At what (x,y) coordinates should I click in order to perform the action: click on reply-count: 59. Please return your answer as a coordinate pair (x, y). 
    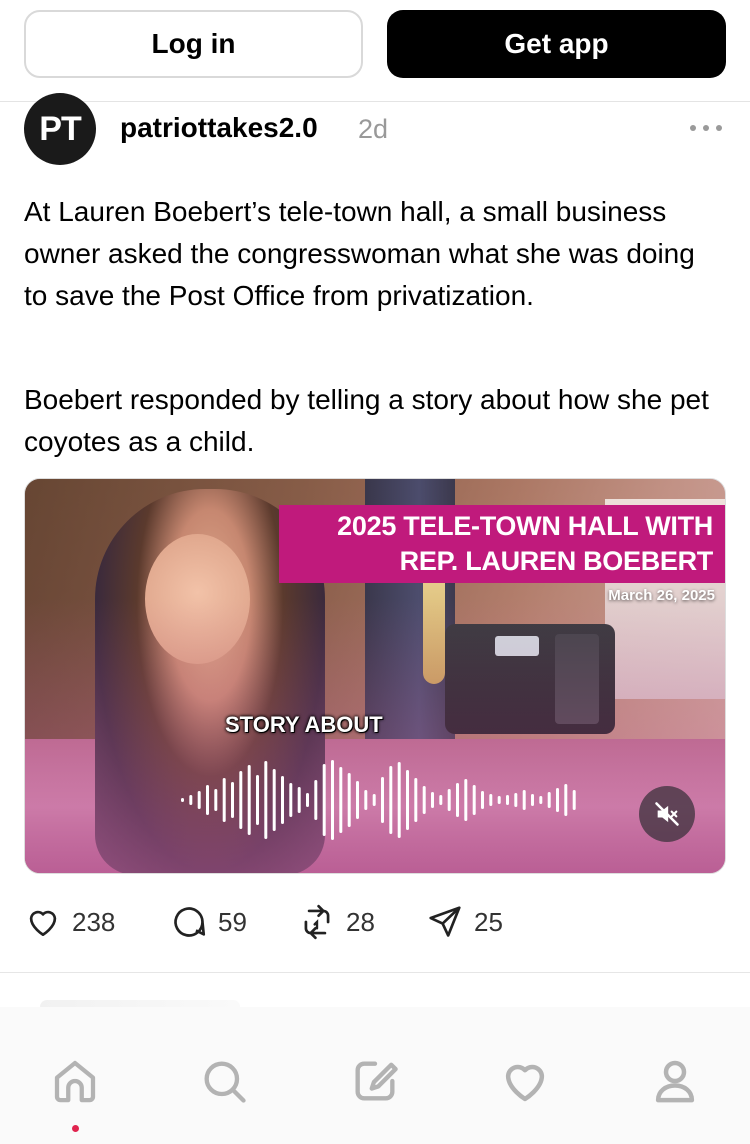
    Looking at the image, I should click on (232, 921).